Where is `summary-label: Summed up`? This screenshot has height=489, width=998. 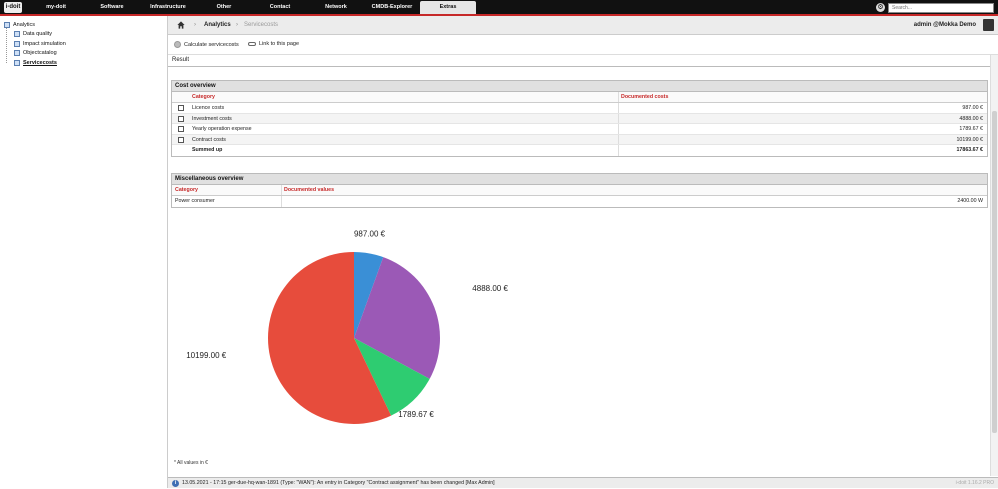
summary-label: Summed up is located at coordinates (207, 150).